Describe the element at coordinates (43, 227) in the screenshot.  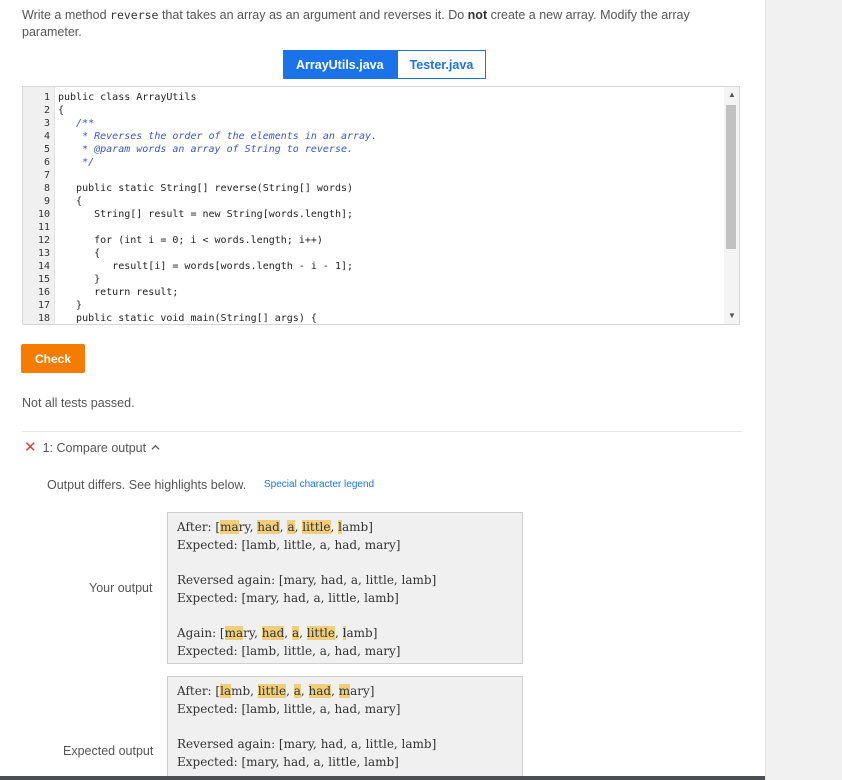
I see `line-number: 11` at that location.